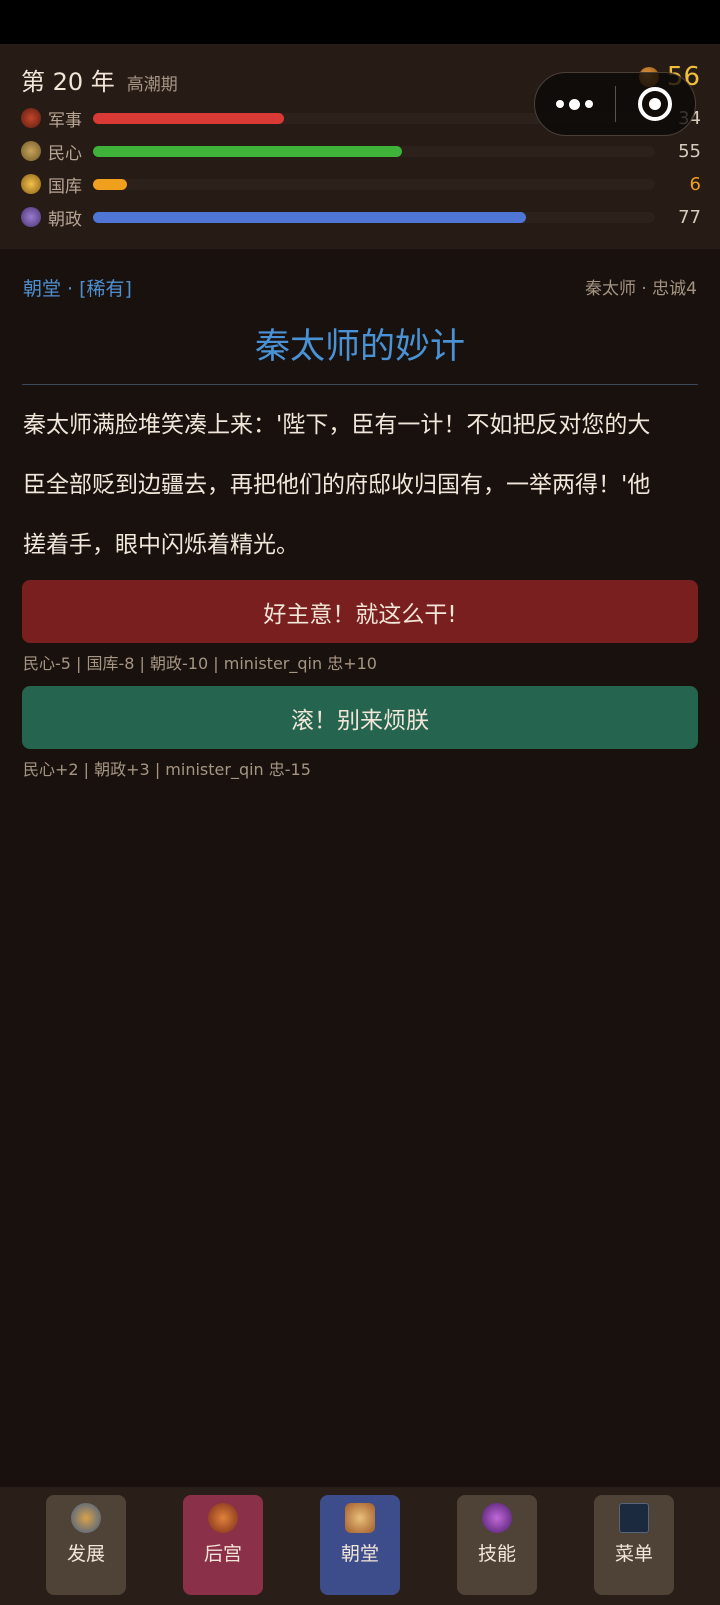 The height and width of the screenshot is (1605, 720). I want to click on nav-harem: 后宫, so click(223, 1545).